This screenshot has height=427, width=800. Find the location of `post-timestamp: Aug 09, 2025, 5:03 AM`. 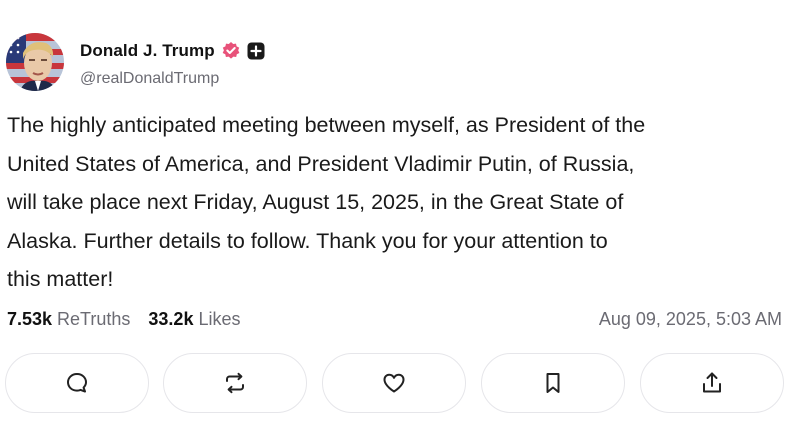

post-timestamp: Aug 09, 2025, 5:03 AM is located at coordinates (690, 319).